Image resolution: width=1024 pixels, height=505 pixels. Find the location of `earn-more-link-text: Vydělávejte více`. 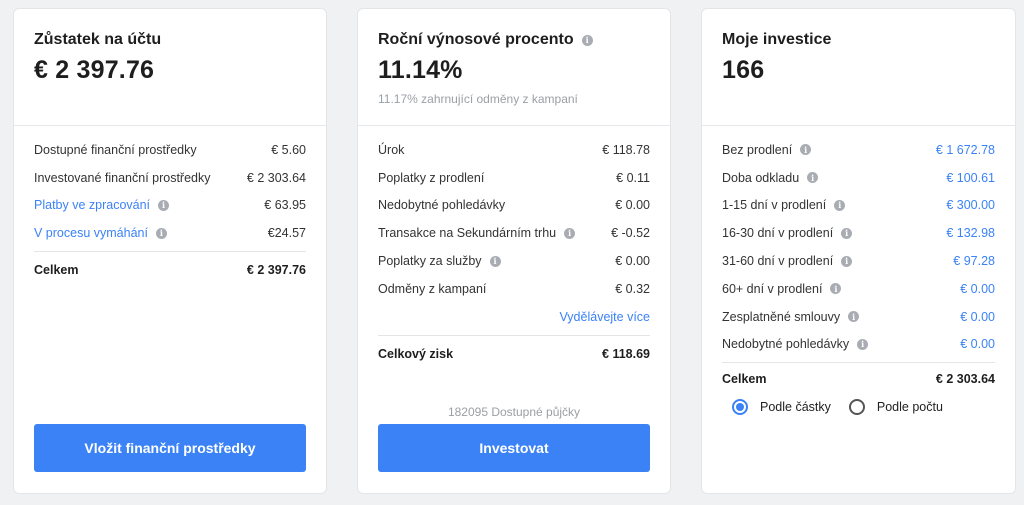

earn-more-link-text: Vydělávejte více is located at coordinates (604, 317).